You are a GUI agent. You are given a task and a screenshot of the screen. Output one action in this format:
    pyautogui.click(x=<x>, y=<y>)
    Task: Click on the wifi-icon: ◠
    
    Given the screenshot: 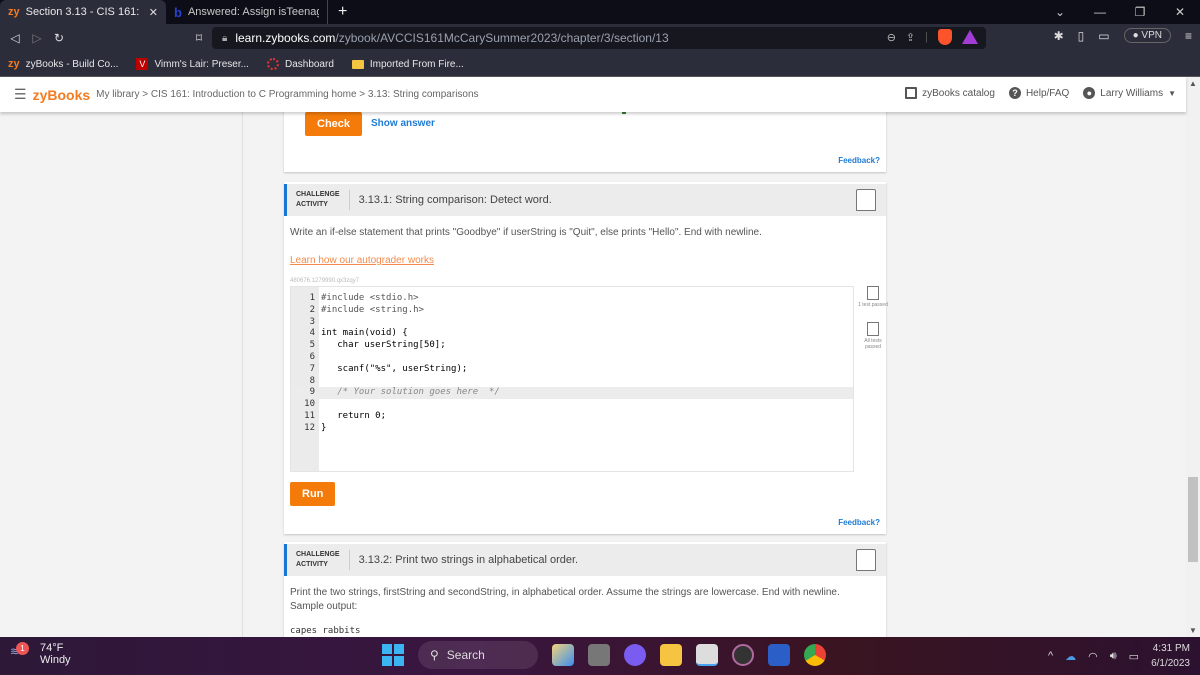 What is the action you would take?
    pyautogui.click(x=1093, y=656)
    